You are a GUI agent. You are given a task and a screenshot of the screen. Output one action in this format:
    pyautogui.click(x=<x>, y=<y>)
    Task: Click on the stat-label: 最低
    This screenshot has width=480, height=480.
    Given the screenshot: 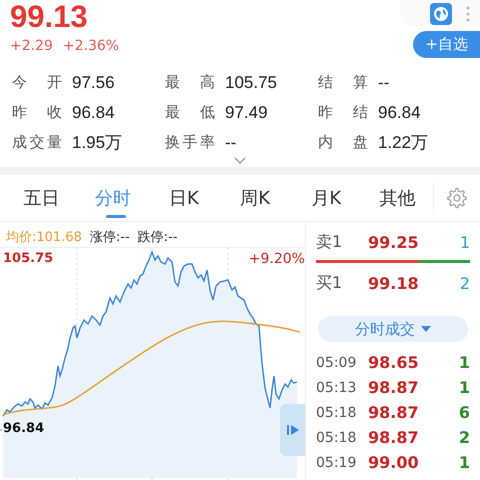 What is the action you would take?
    pyautogui.click(x=190, y=112)
    